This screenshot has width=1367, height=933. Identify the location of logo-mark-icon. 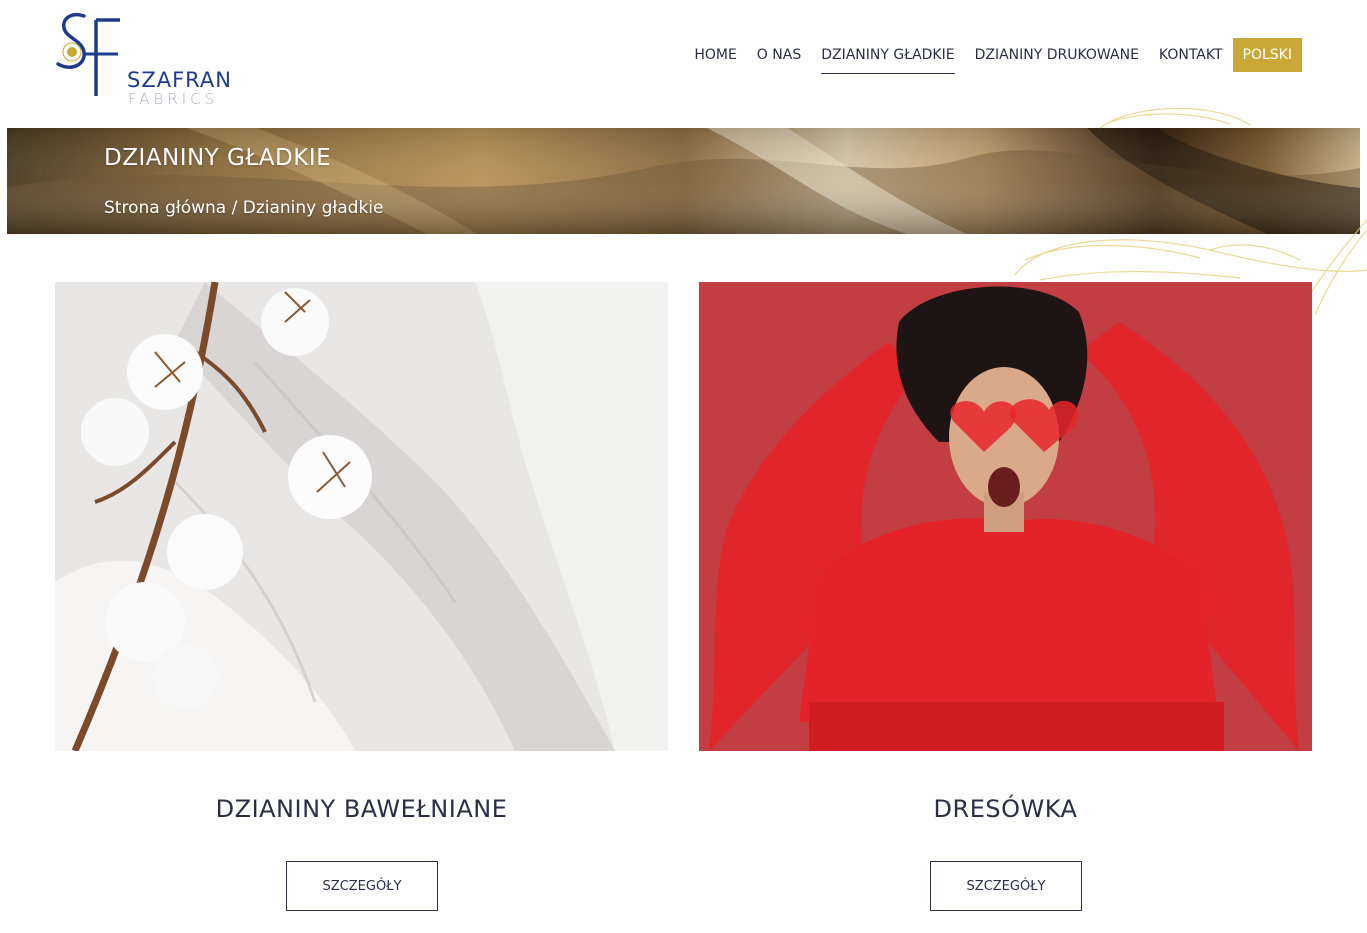
(88, 54).